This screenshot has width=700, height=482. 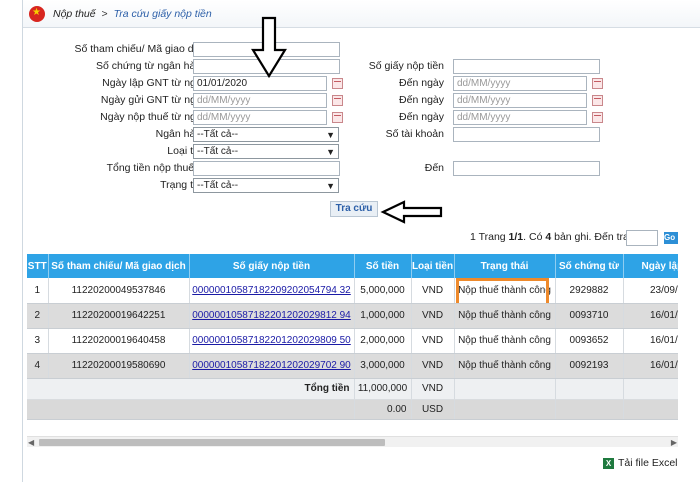 What do you see at coordinates (354, 209) in the screenshot?
I see `search-button: Tra cứu` at bounding box center [354, 209].